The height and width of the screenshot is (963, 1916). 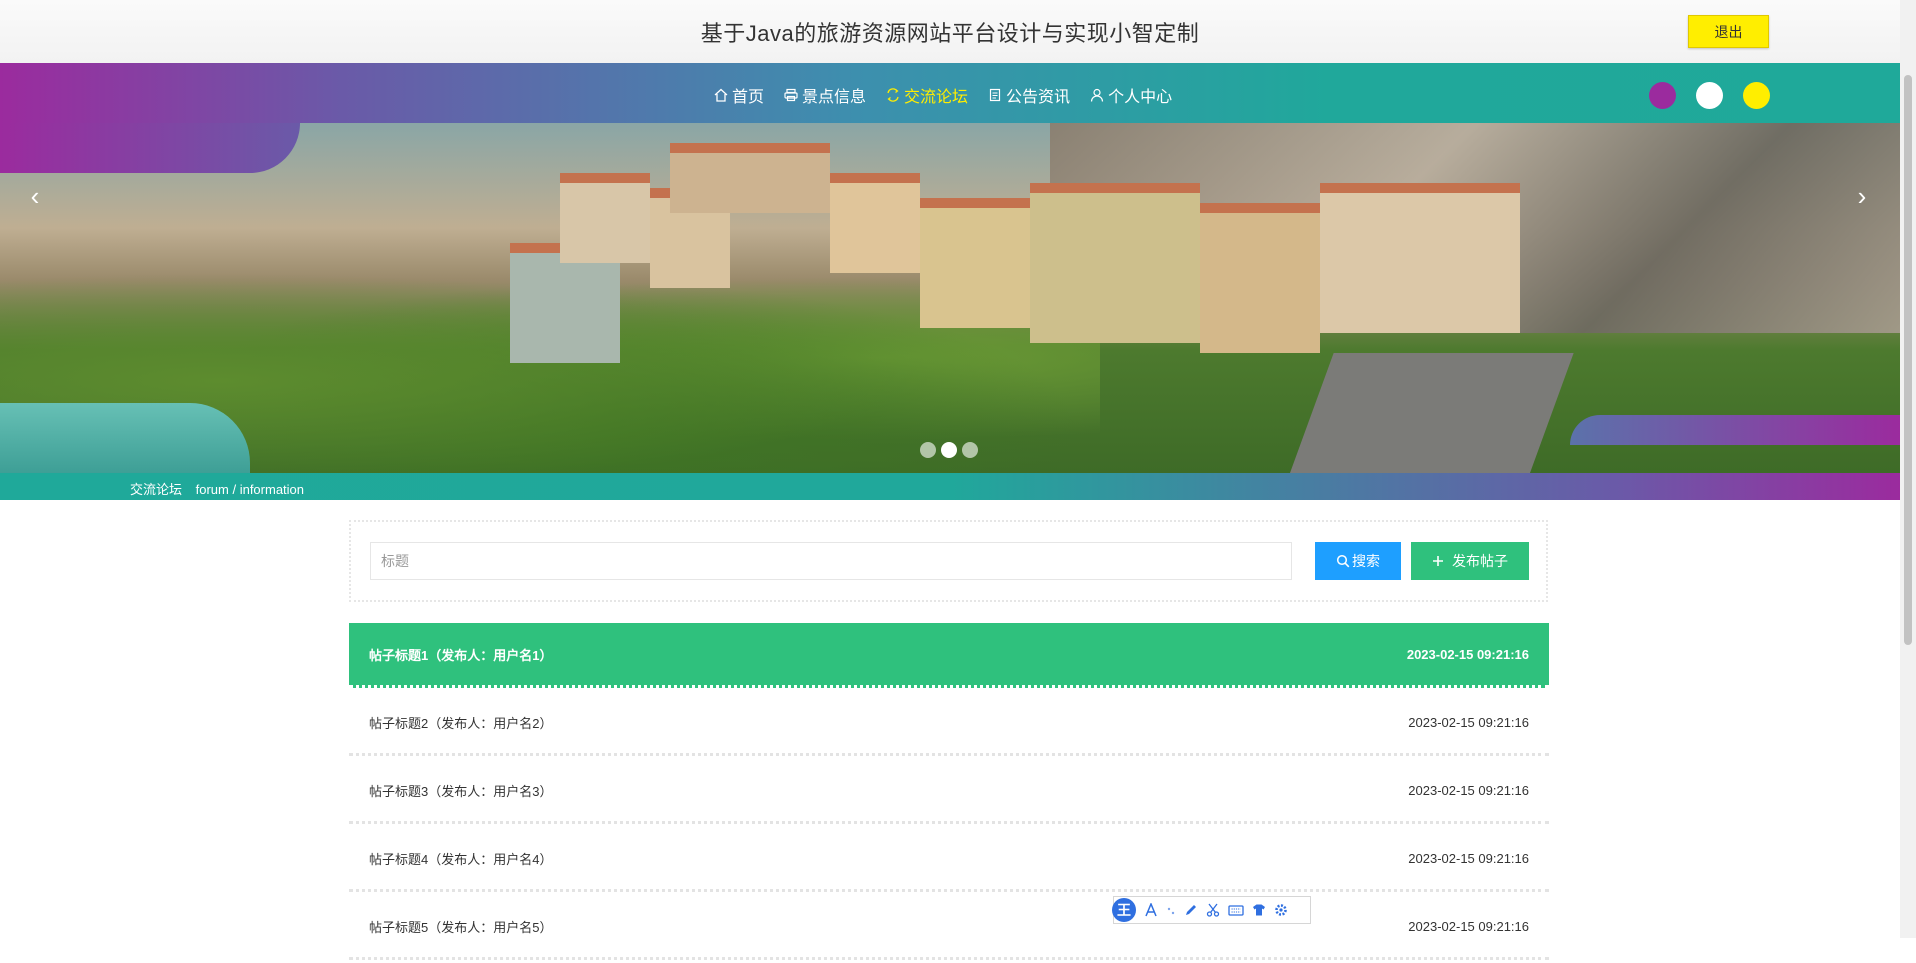 What do you see at coordinates (995, 95) in the screenshot?
I see `document-icon` at bounding box center [995, 95].